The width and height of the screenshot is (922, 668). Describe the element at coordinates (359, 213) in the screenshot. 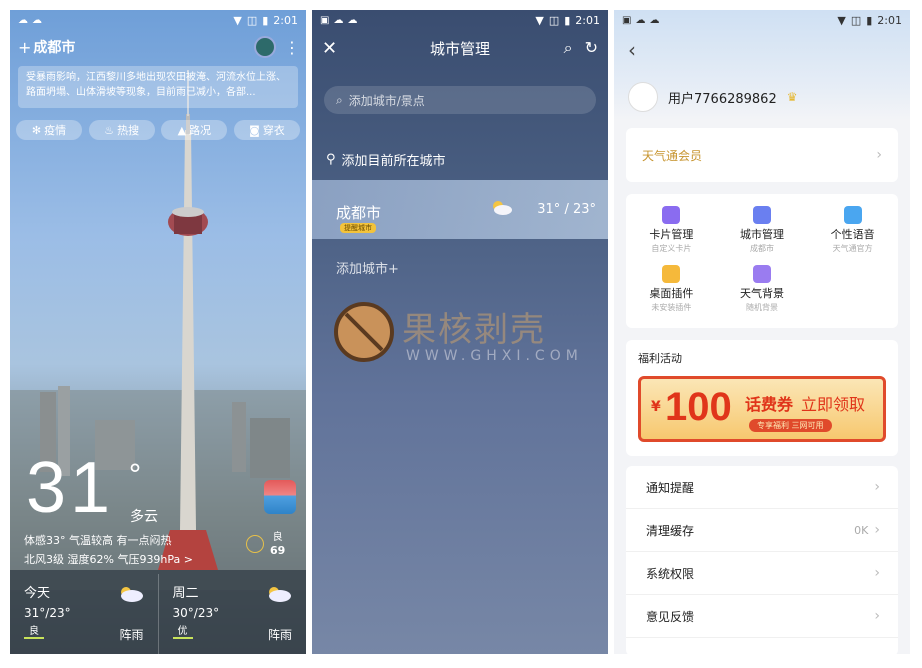

I see `city-name: 成都市` at that location.